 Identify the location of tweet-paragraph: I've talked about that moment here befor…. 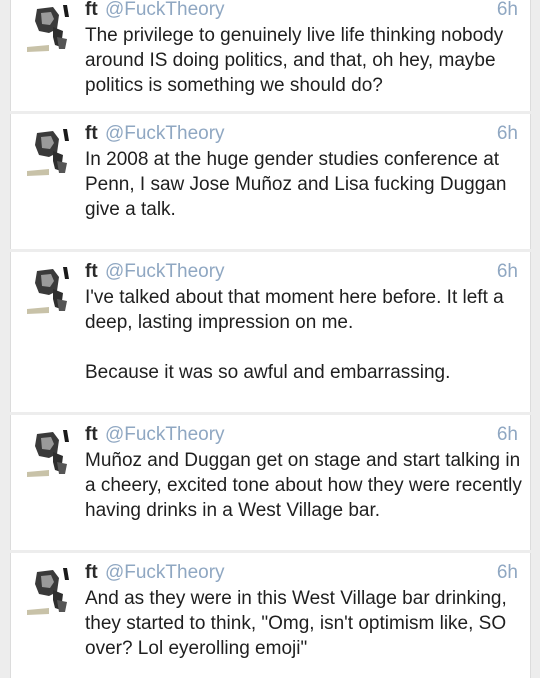
(294, 310).